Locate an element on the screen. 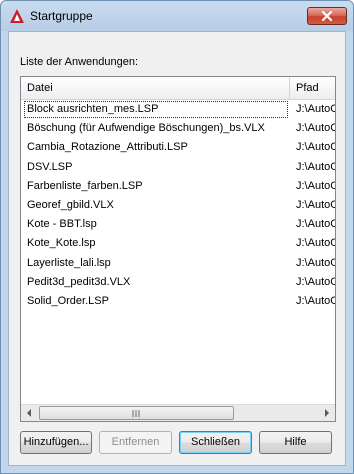 The width and height of the screenshot is (354, 474). list-item-file: Block ausrichten_mes.LSP is located at coordinates (156, 109).